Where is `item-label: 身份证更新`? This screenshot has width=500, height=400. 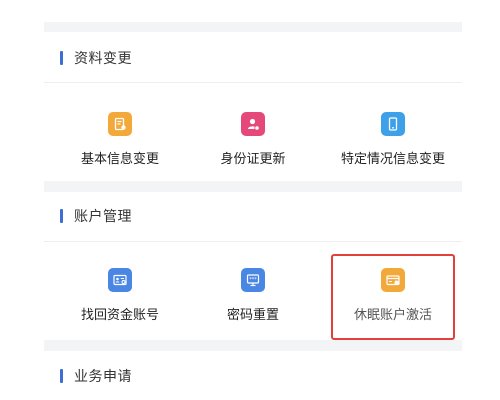
item-label: 身份证更新 is located at coordinates (253, 159).